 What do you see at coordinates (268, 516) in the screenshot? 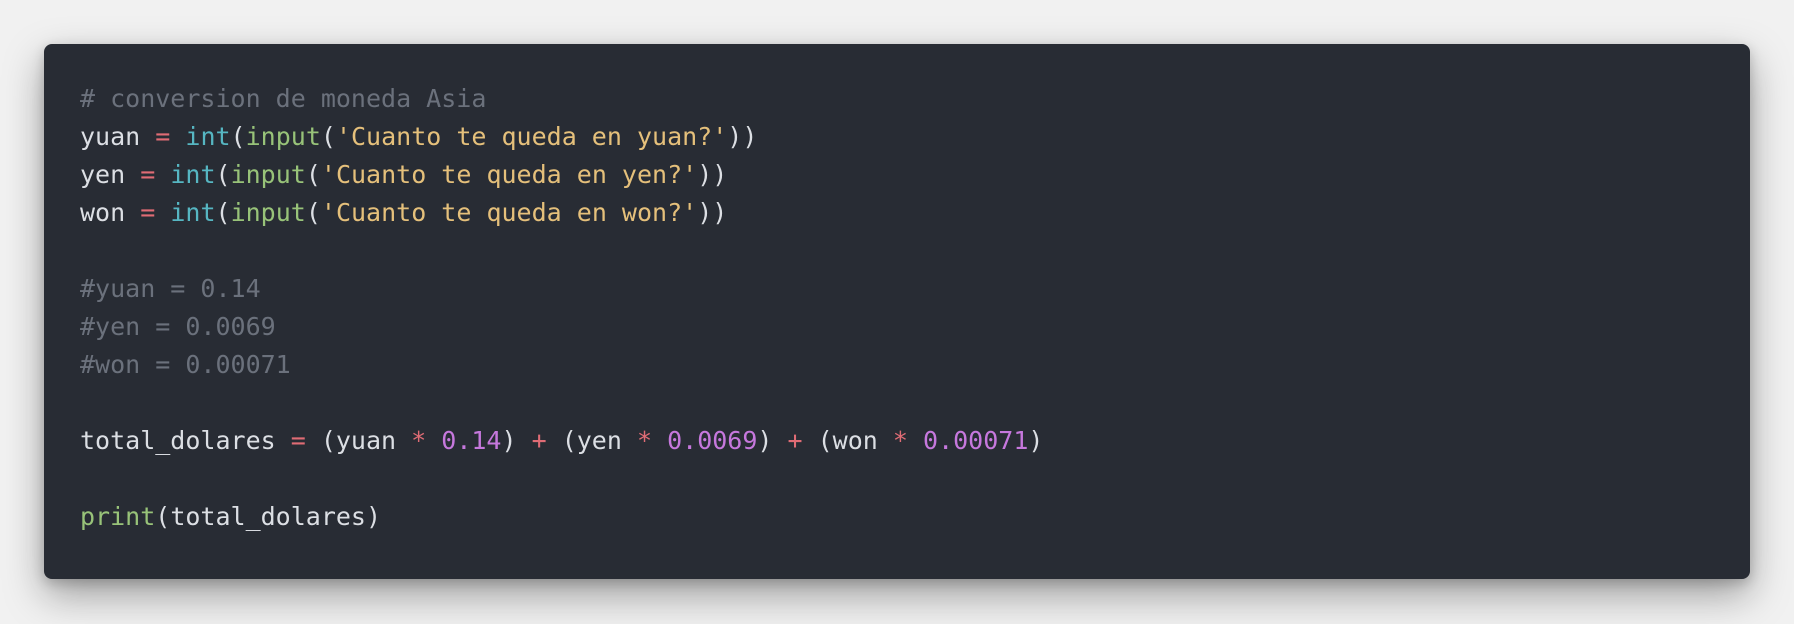
I see `code-text: (total_dolares)` at bounding box center [268, 516].